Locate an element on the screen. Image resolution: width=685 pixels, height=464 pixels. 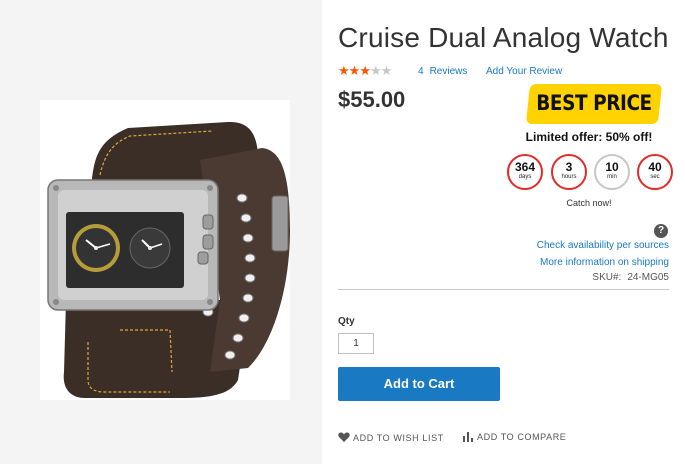
add-to-wishlist-link: ADD TO WISH LIST is located at coordinates (391, 437).